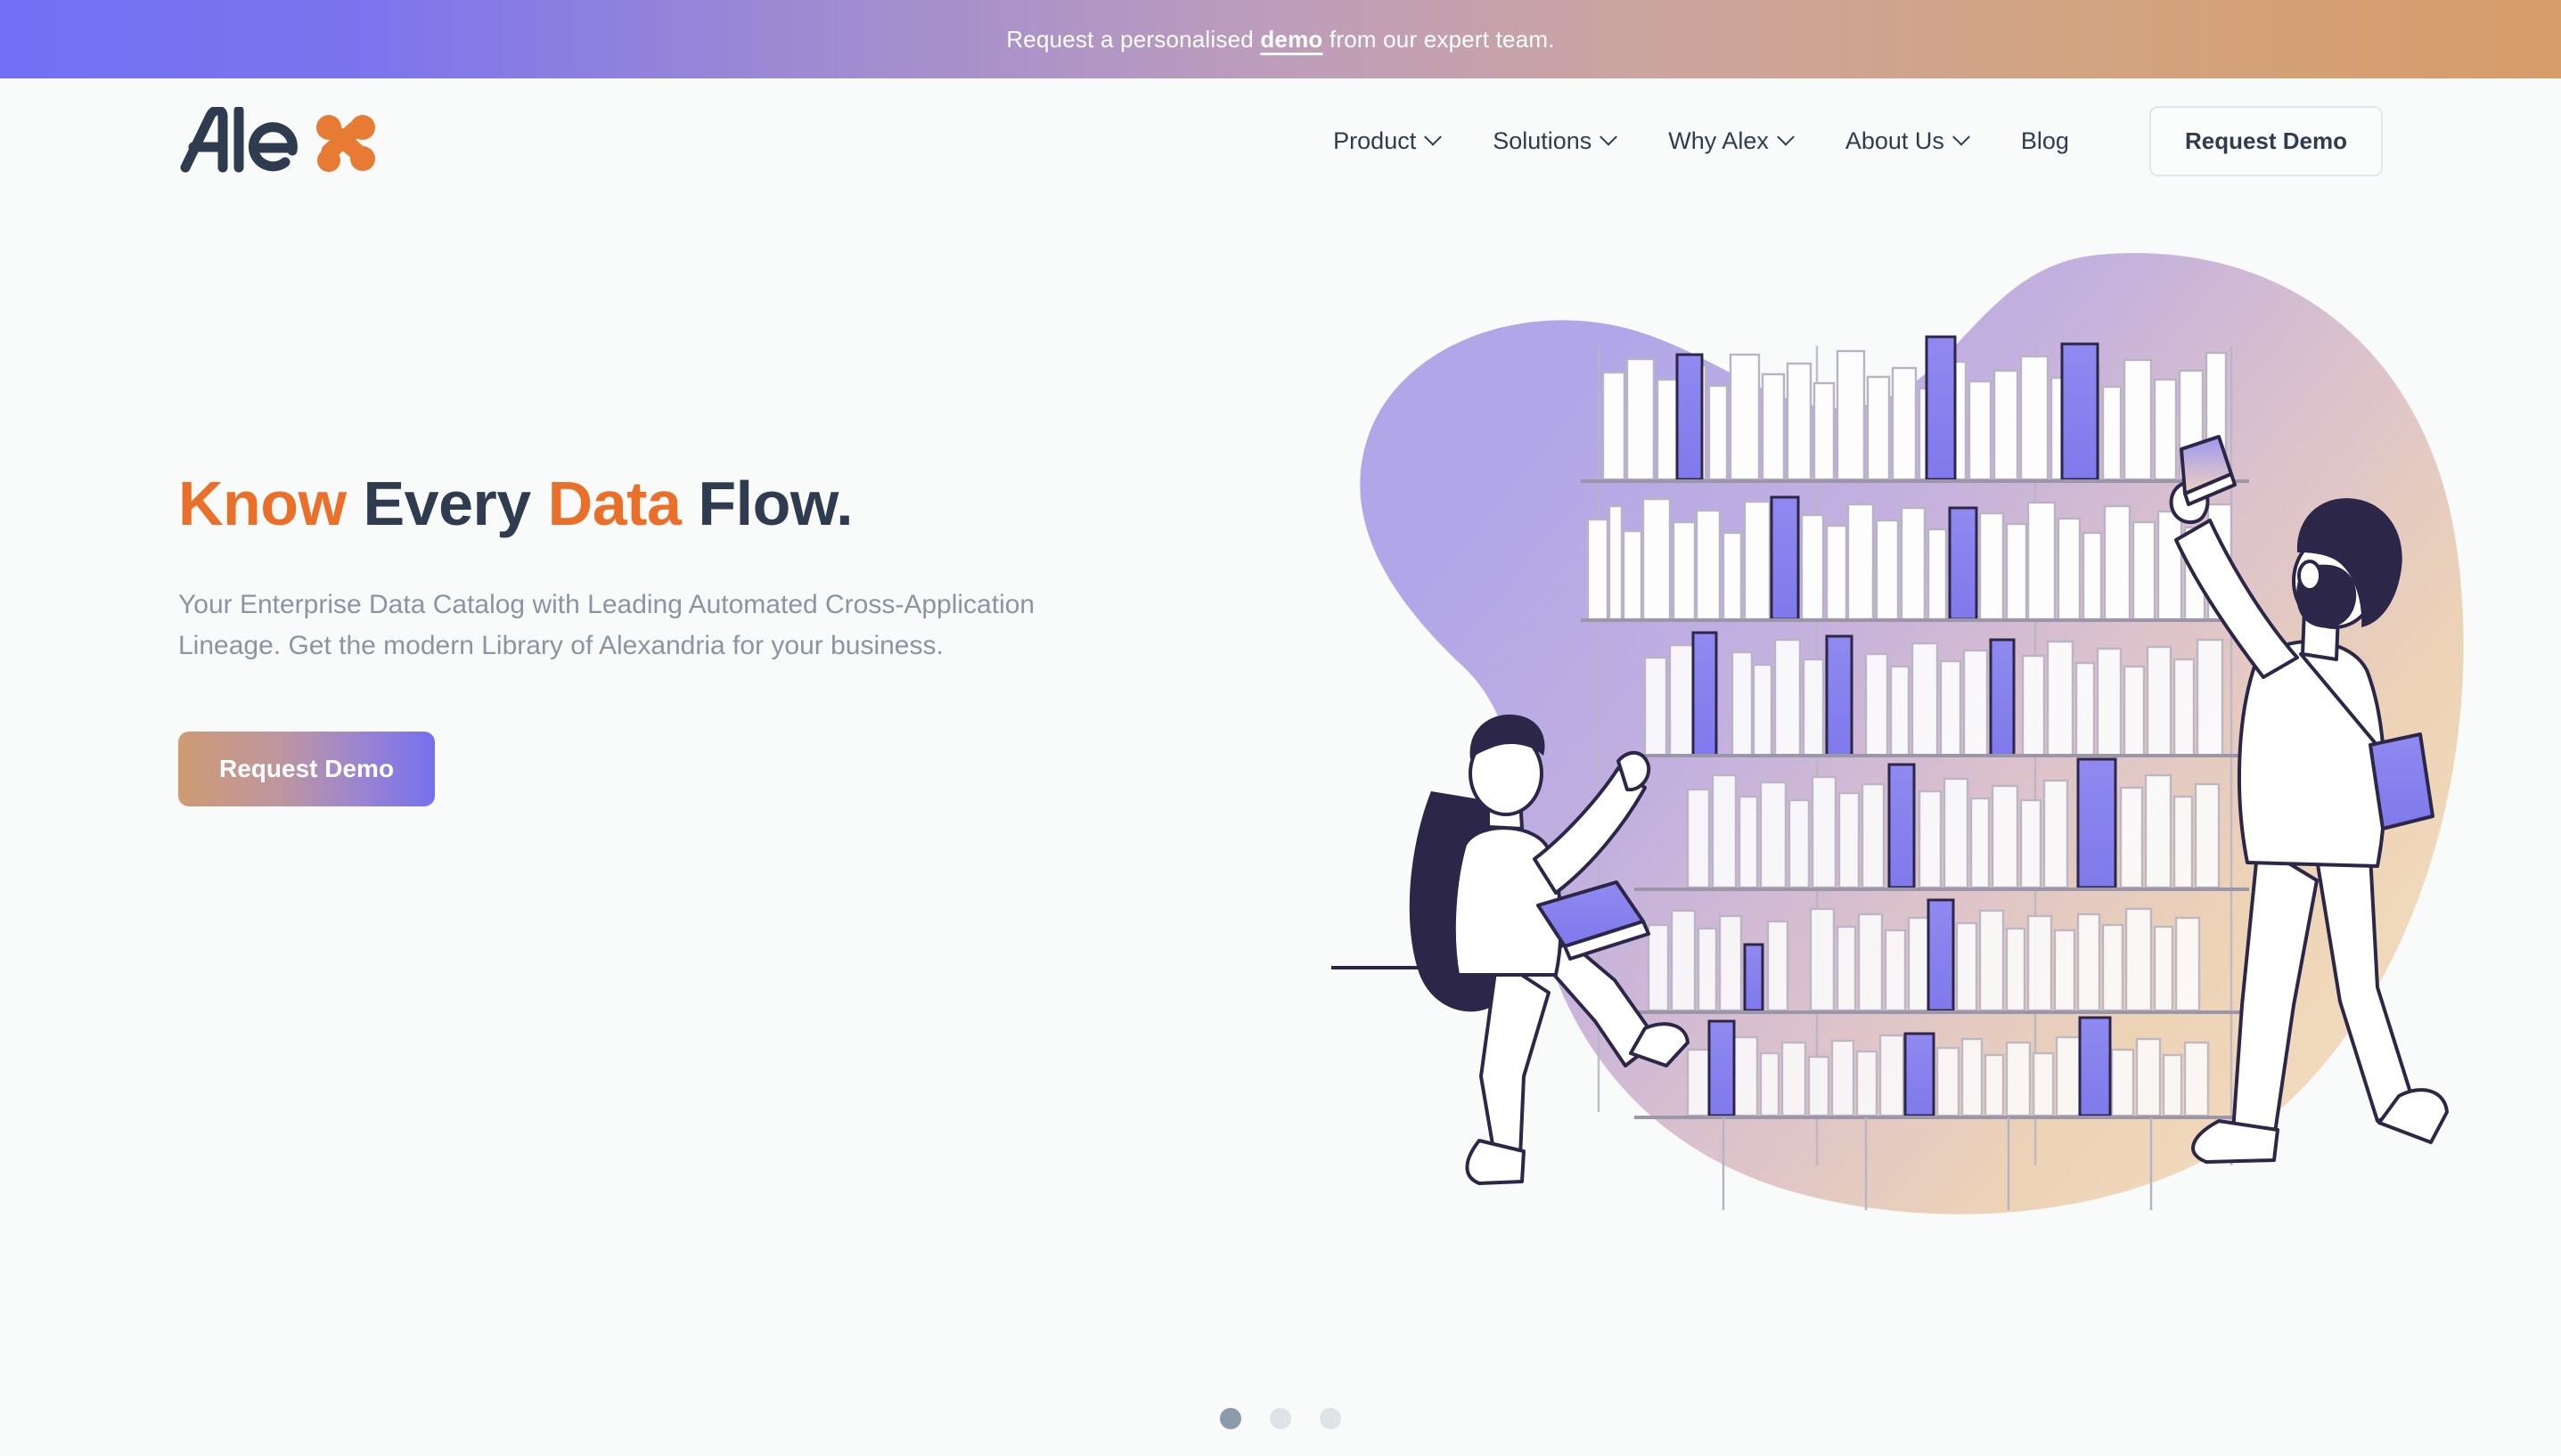  I want to click on hero-title-word-data: Data, so click(614, 504).